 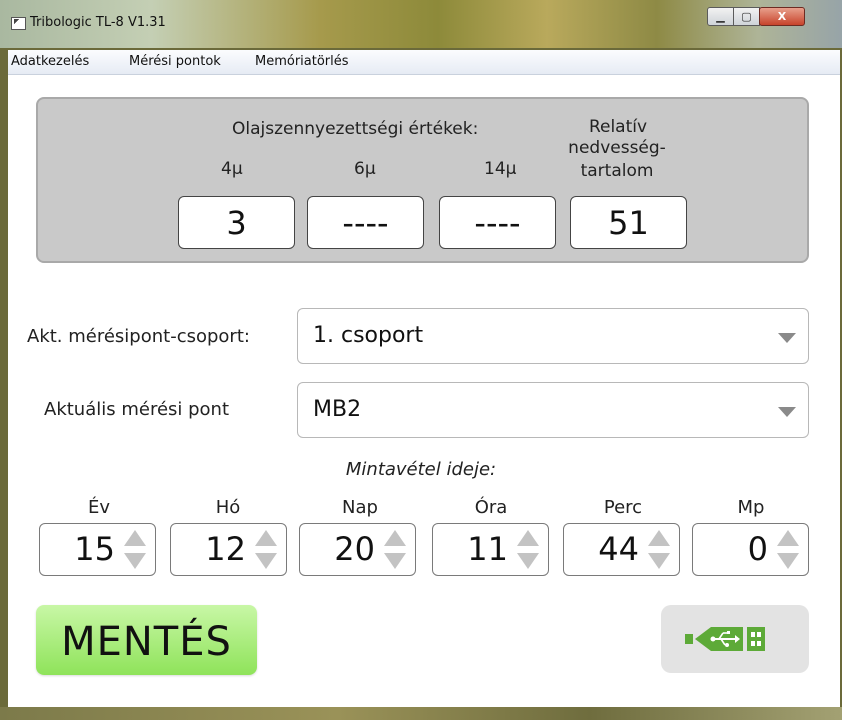 I want to click on year-spinner: 15, so click(x=97, y=549).